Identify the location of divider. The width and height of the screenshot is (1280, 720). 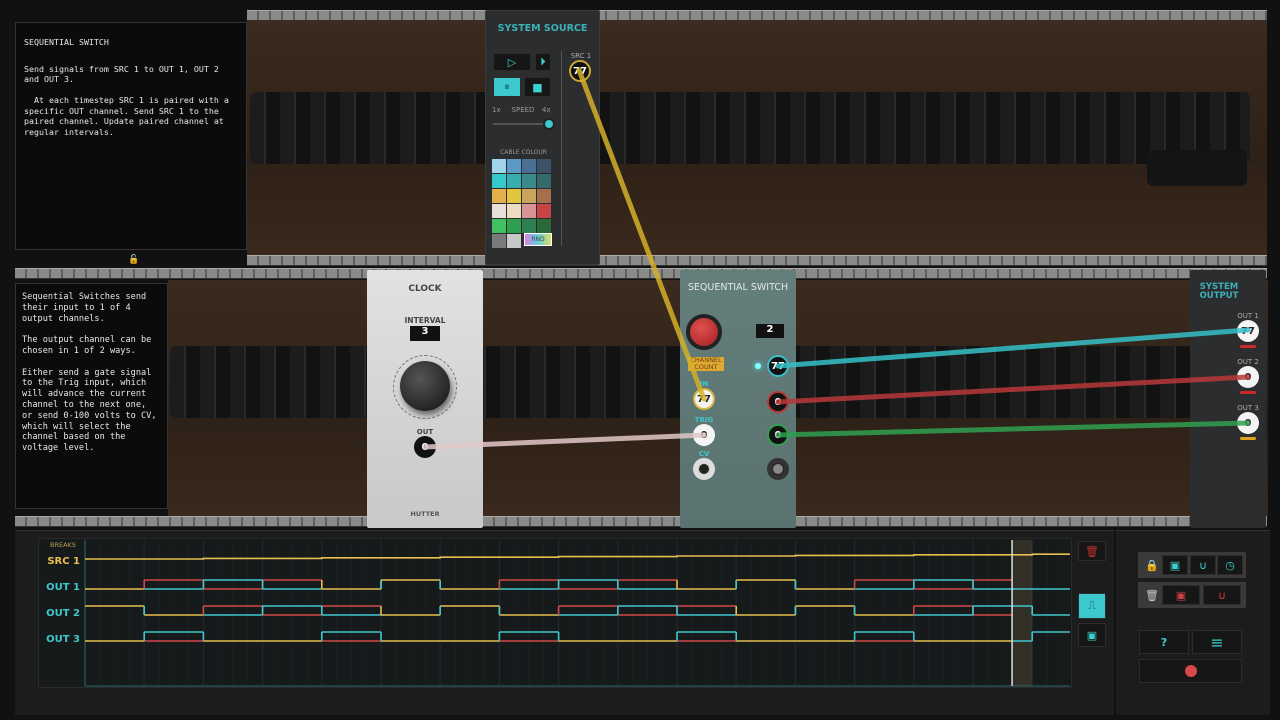
(1115, 622).